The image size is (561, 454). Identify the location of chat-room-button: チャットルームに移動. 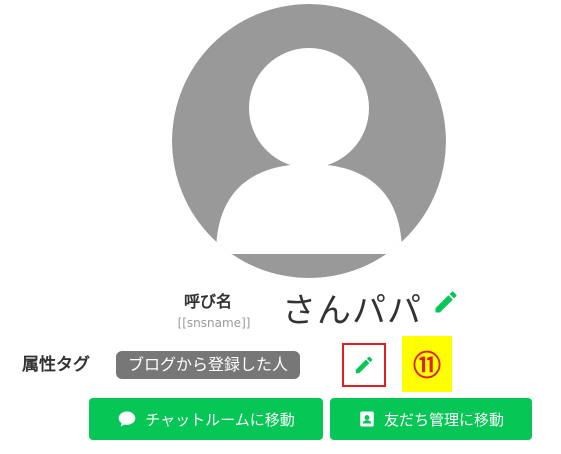
(206, 419).